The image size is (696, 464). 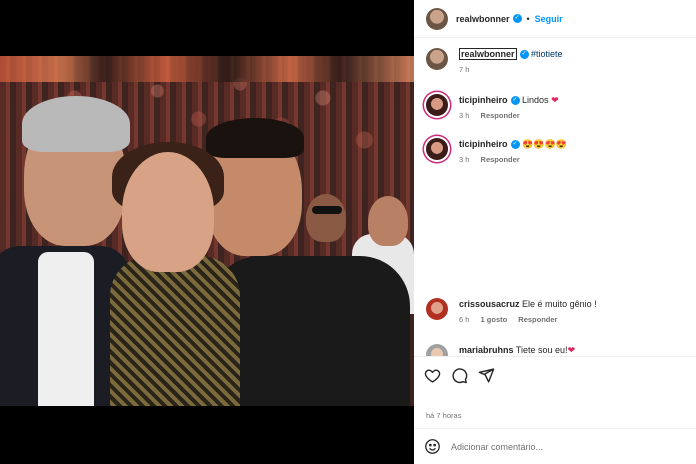 I want to click on heart-icon, so click(x=432, y=375).